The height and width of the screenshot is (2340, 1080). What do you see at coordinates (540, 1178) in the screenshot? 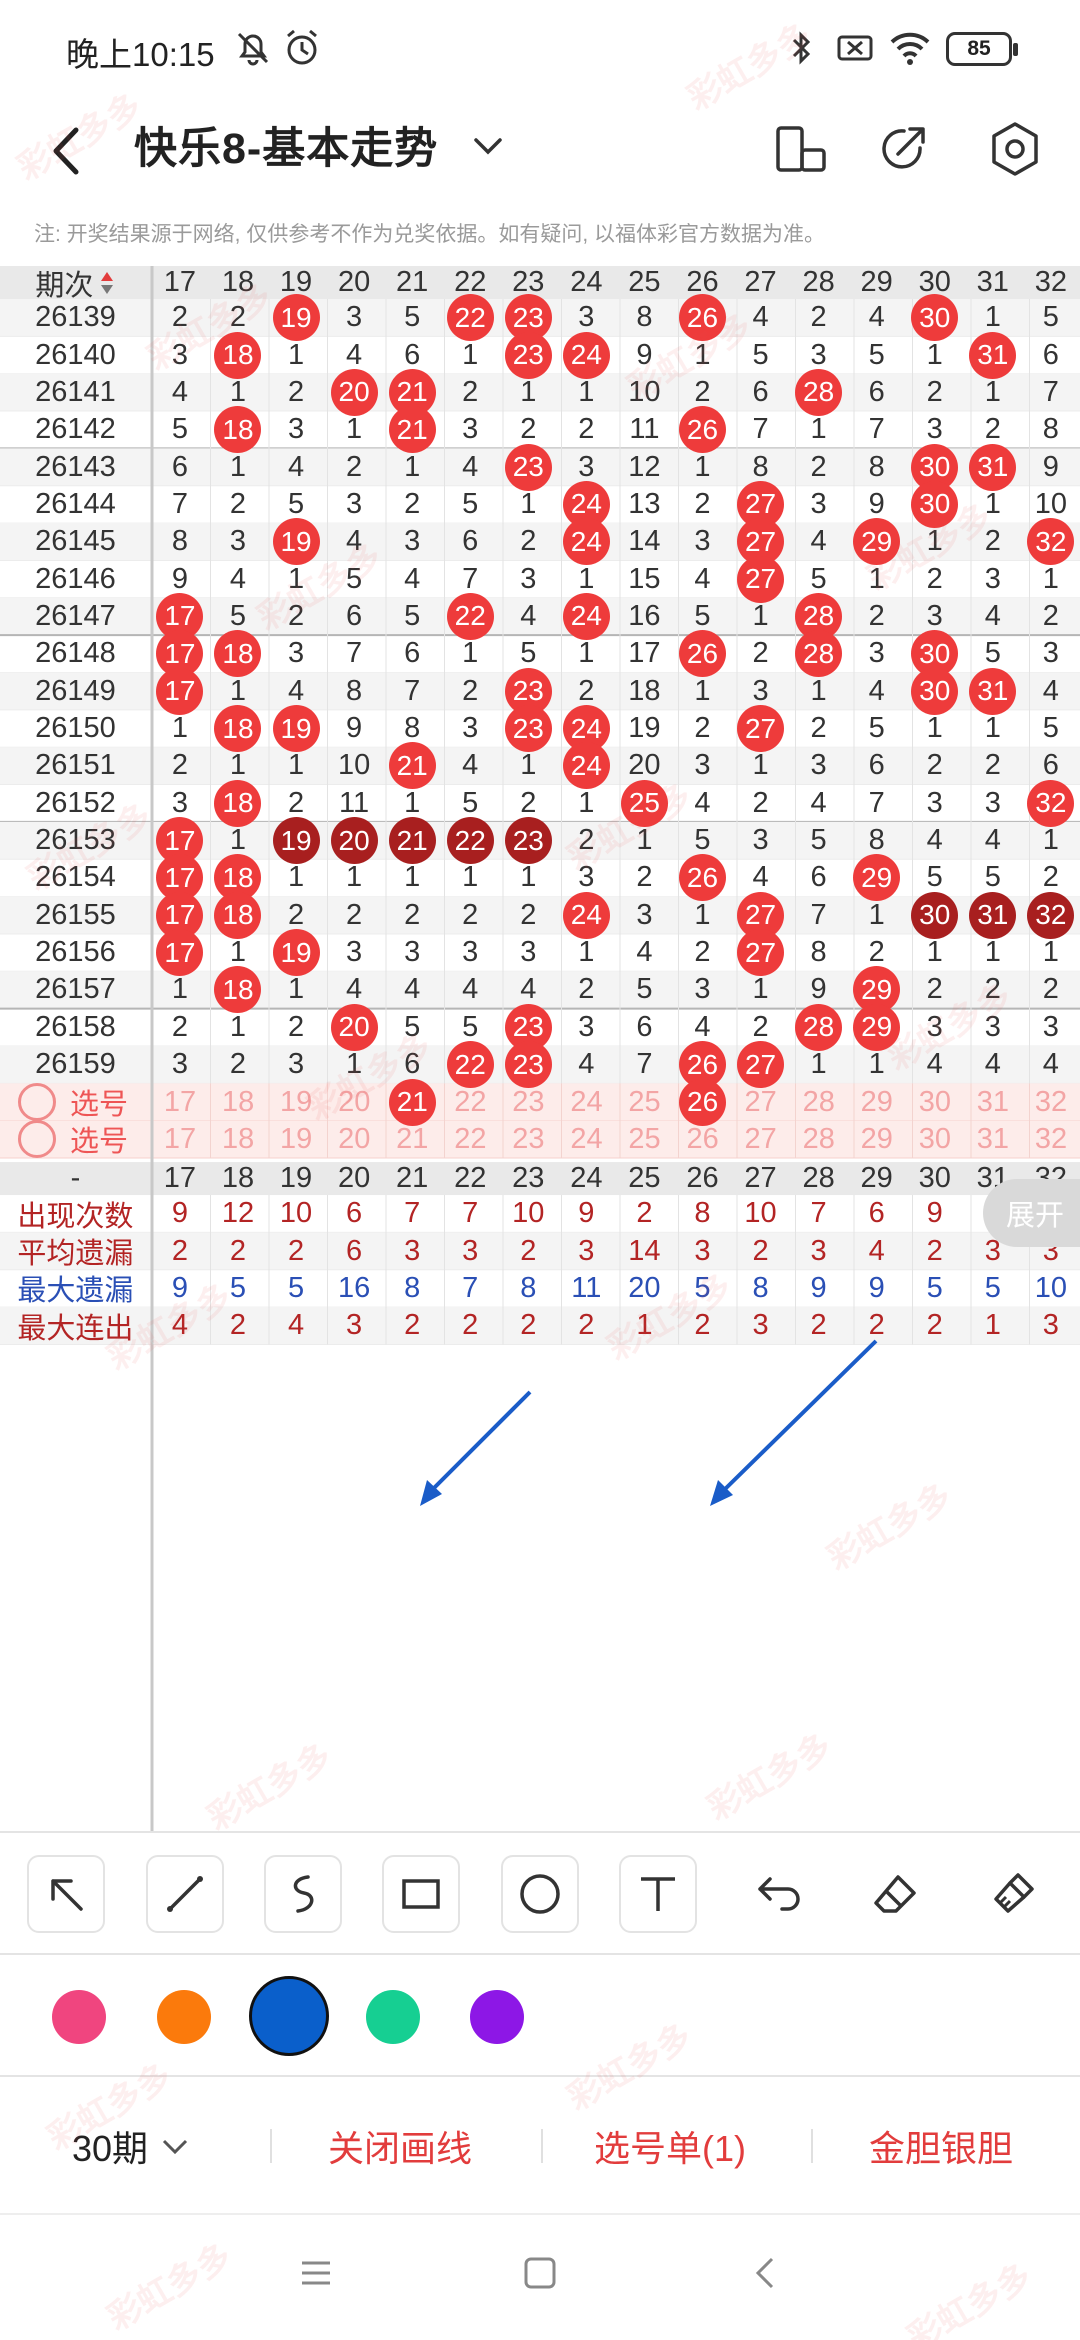
I see `footer-header-row: -17 18 19 20 21 22 23 24 25 26 27 28 29 30 31 32` at bounding box center [540, 1178].